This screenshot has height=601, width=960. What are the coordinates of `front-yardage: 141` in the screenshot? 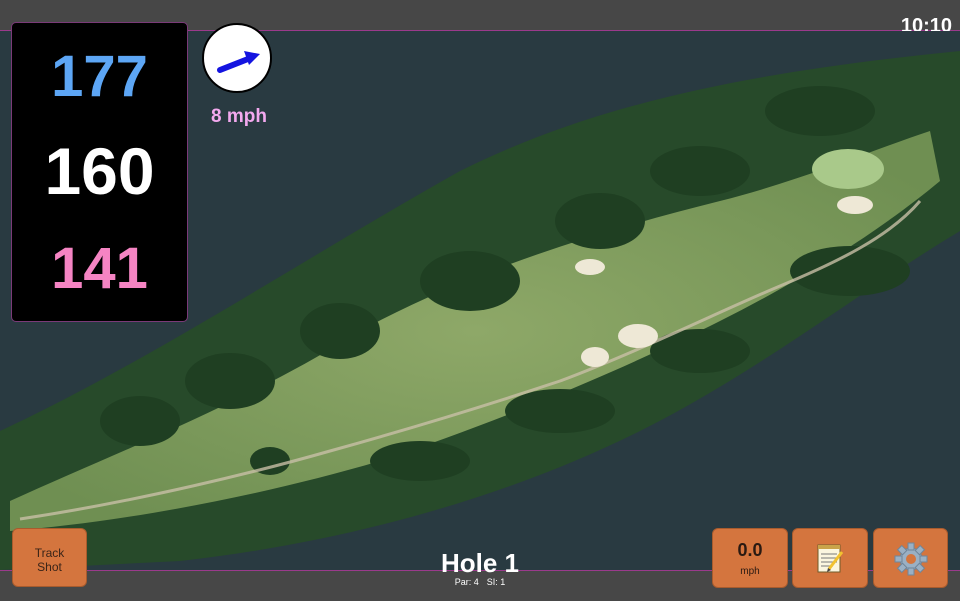 It's located at (99, 268).